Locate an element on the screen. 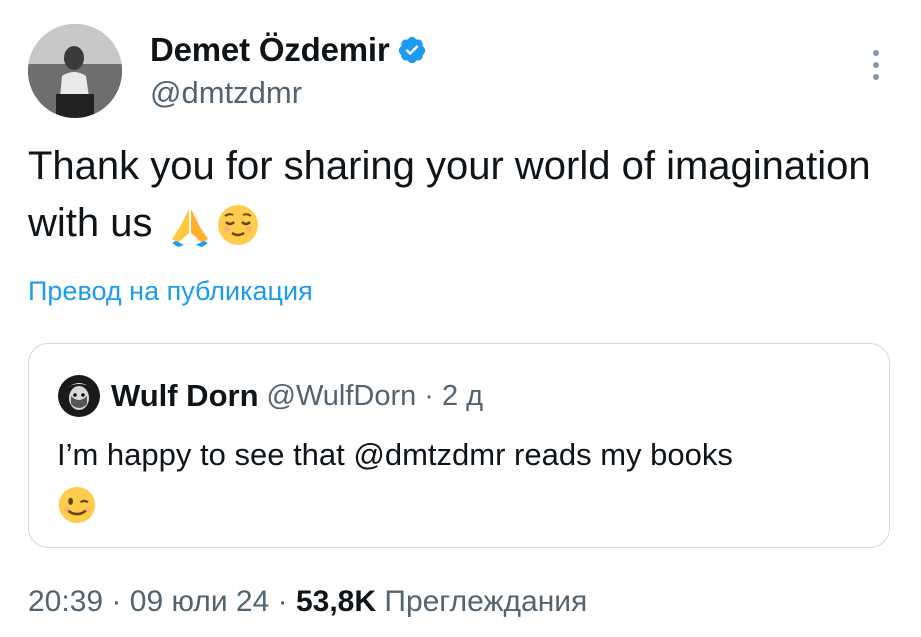 Image resolution: width=921 pixels, height=637 pixels. more-options-icon is located at coordinates (876, 65).